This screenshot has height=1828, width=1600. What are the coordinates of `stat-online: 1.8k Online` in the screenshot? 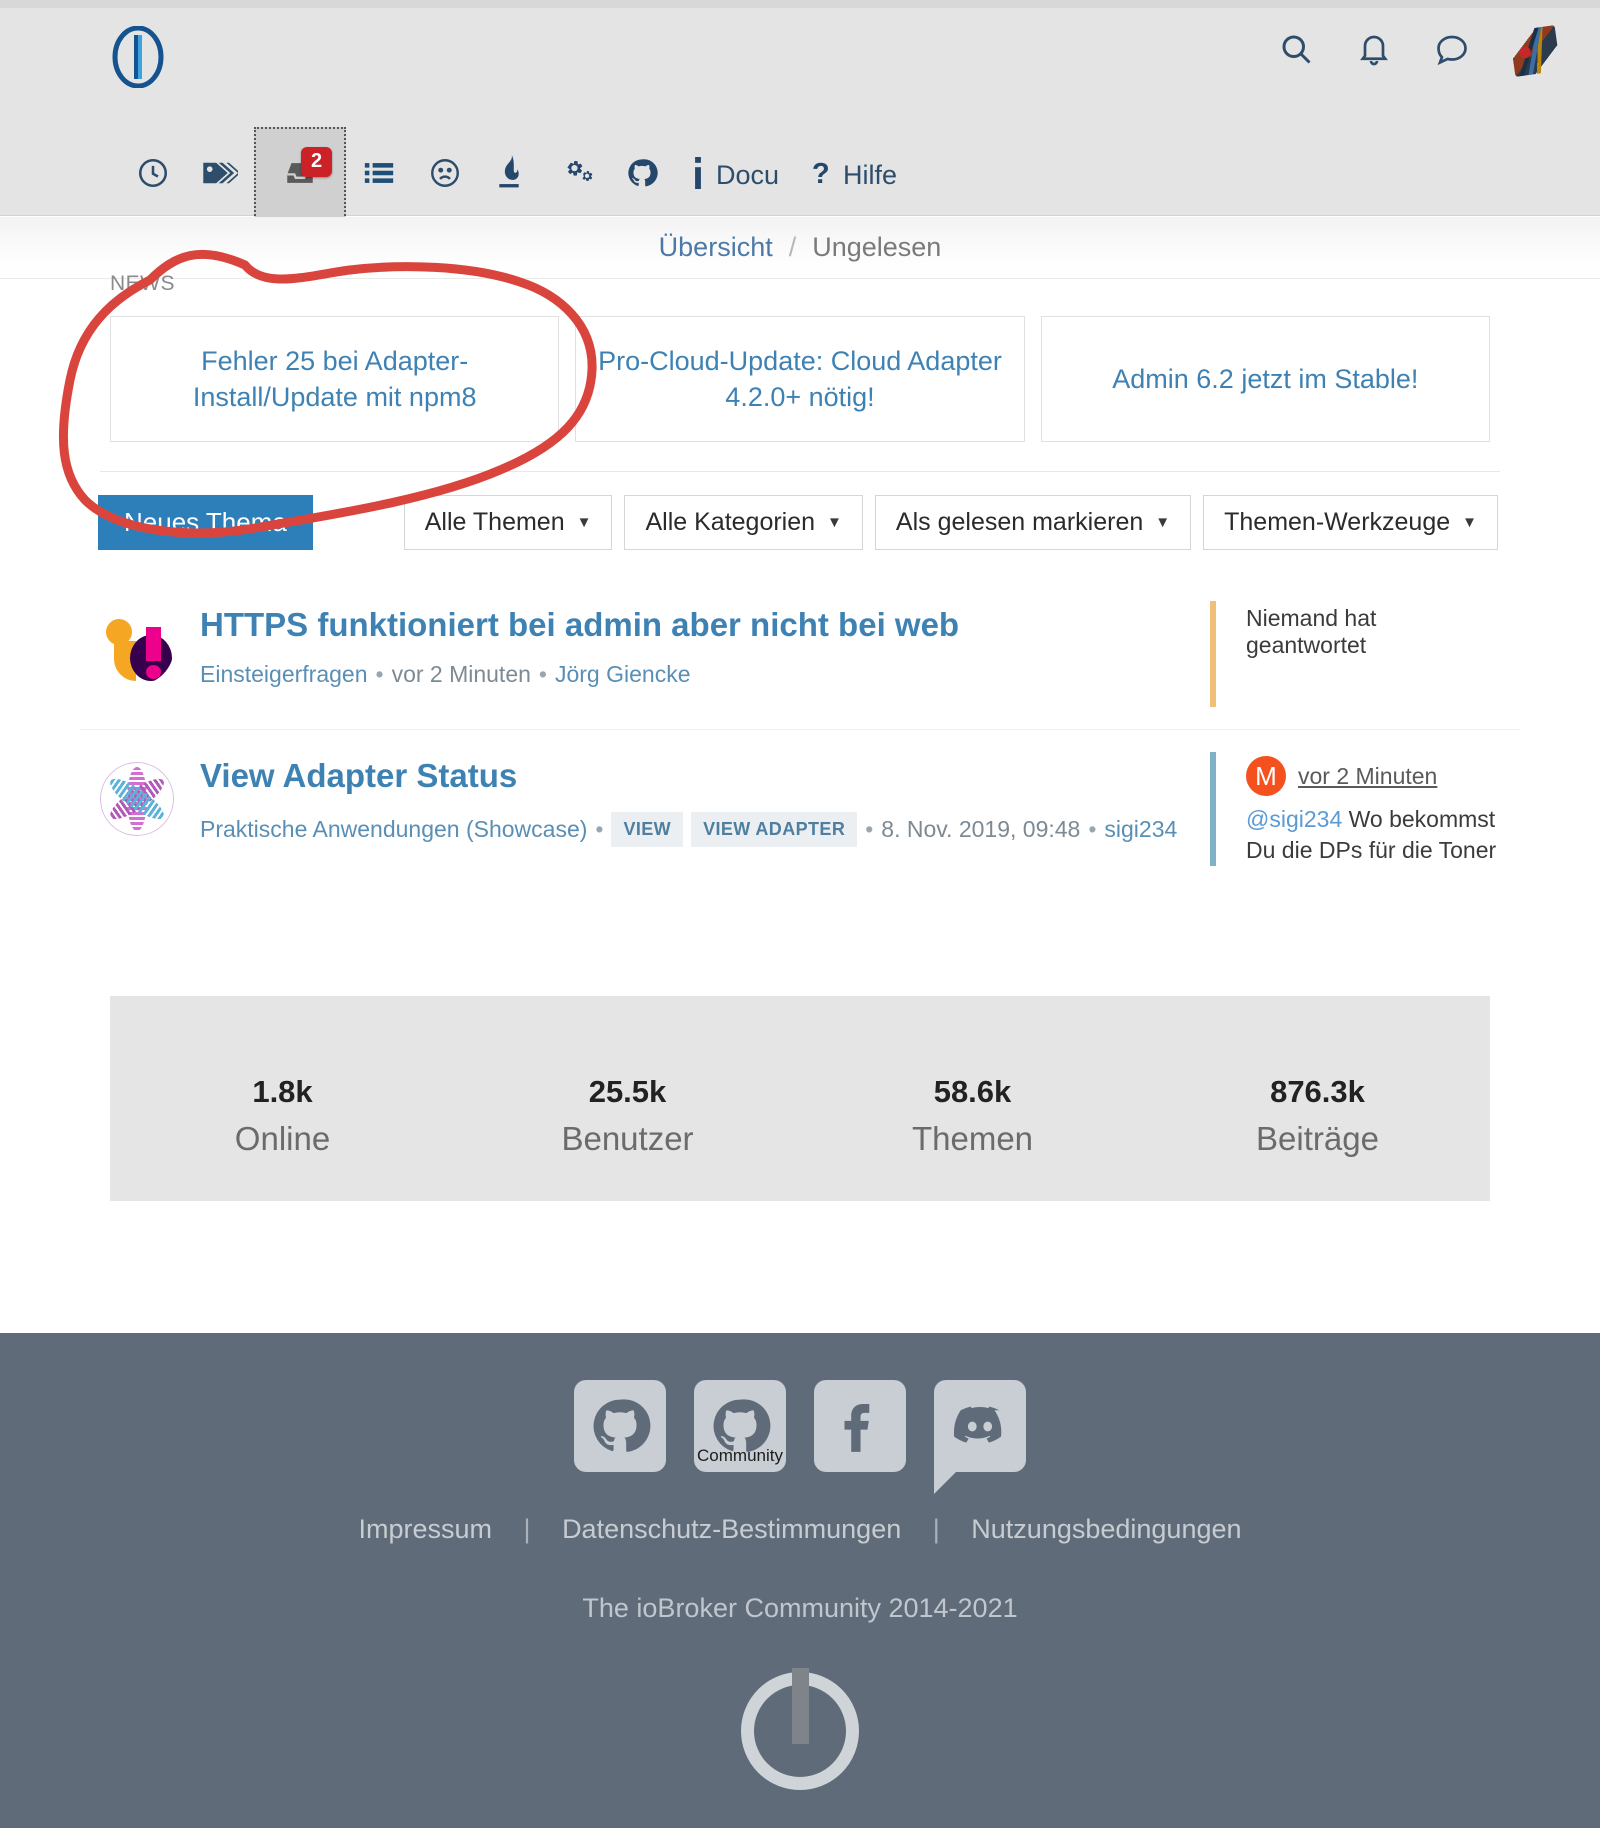 It's located at (282, 1099).